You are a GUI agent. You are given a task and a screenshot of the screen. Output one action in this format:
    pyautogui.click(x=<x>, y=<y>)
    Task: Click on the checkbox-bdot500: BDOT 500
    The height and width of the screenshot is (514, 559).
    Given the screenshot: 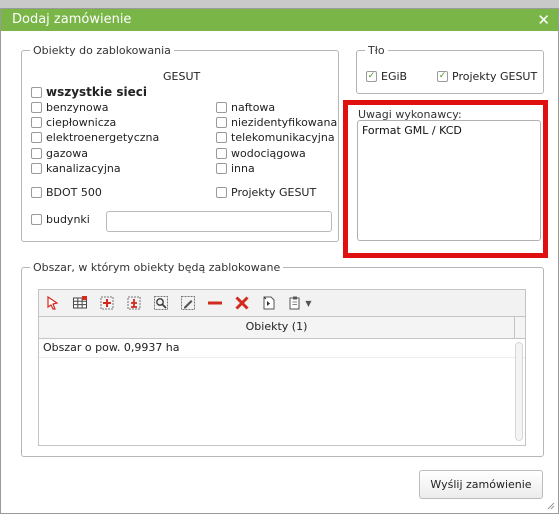 What is the action you would take?
    pyautogui.click(x=66, y=192)
    